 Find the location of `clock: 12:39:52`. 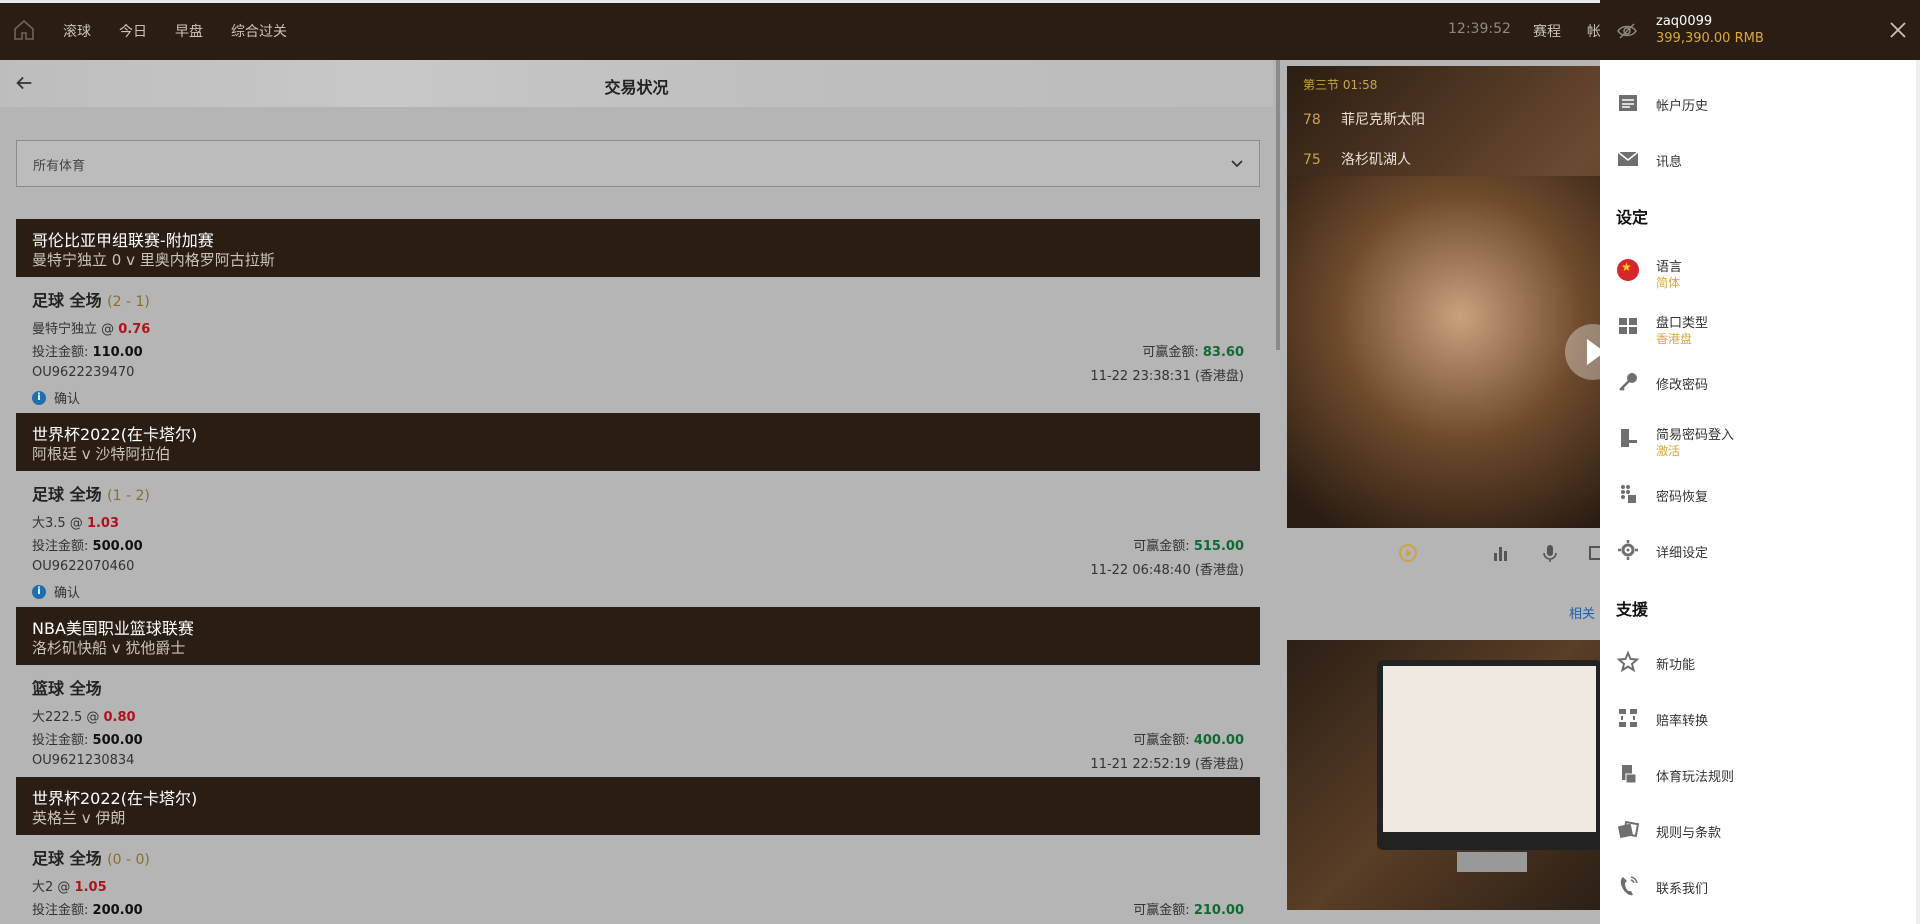

clock: 12:39:52 is located at coordinates (1479, 29).